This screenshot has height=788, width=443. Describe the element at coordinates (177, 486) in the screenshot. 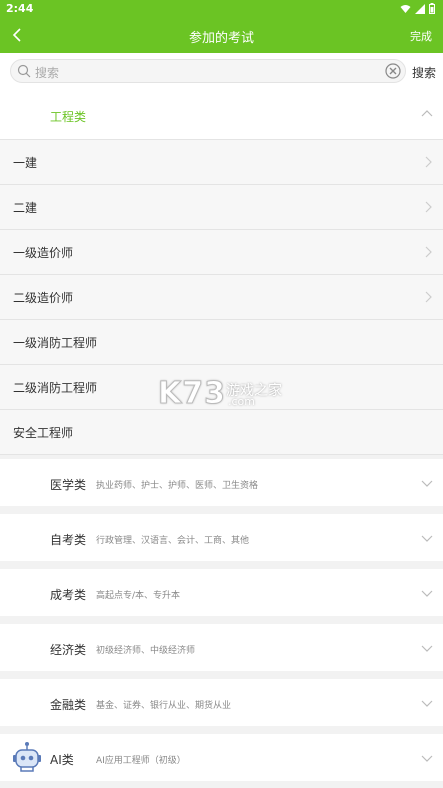

I see `group-desc: 执业药师、护士、护师、医师、卫生资格` at that location.